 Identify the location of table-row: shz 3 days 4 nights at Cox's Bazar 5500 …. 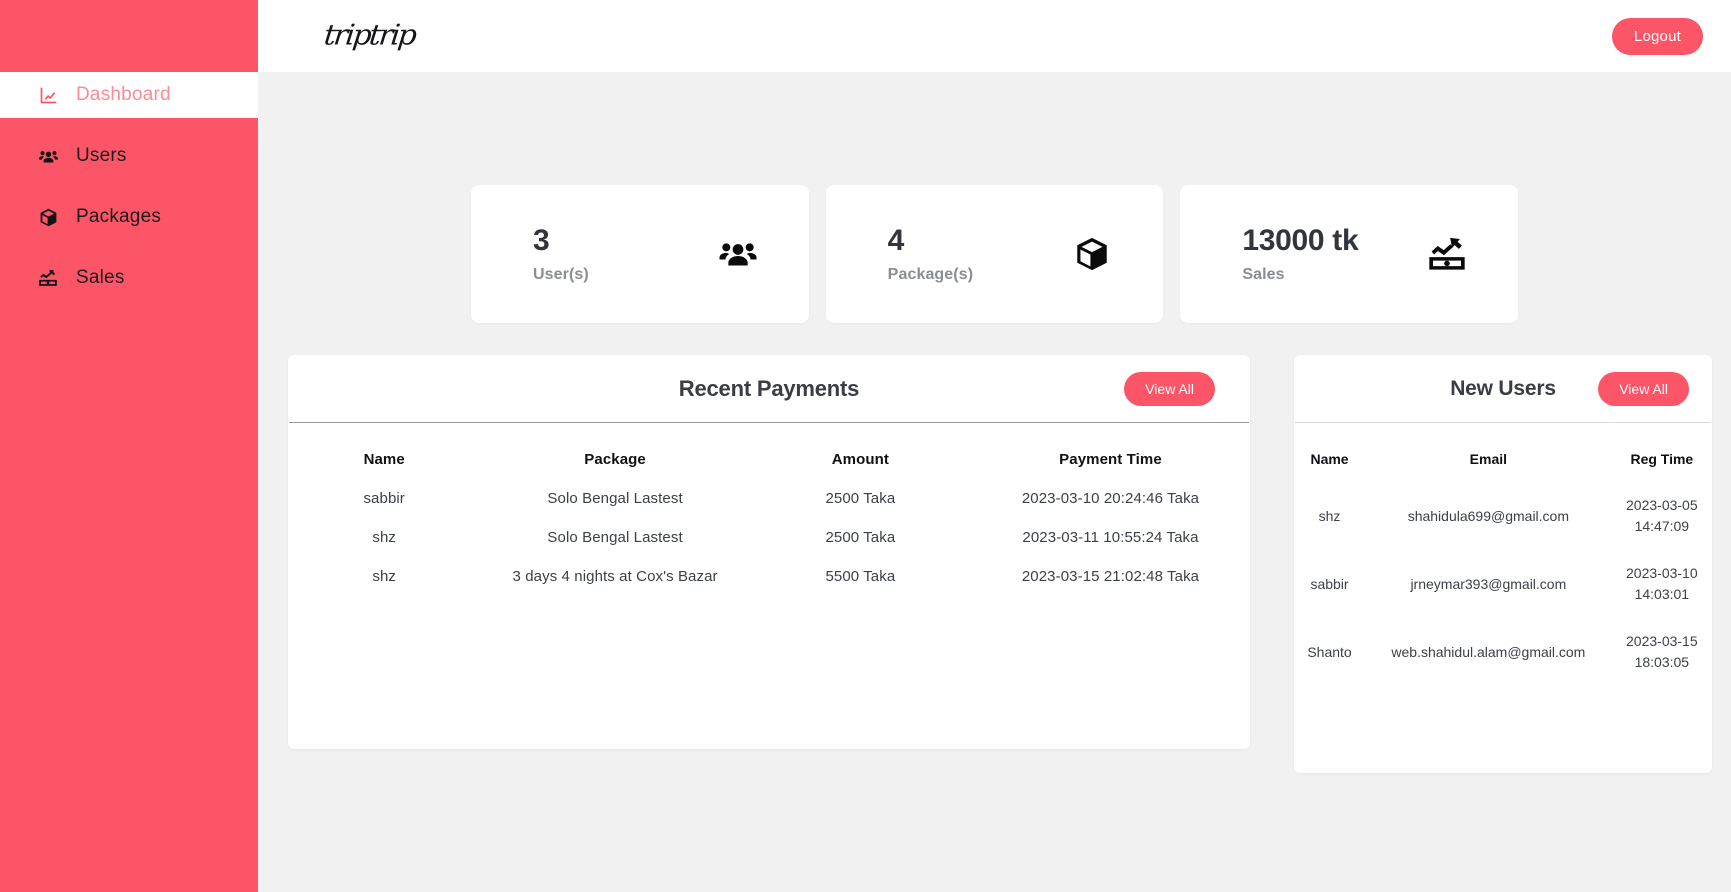
(769, 565).